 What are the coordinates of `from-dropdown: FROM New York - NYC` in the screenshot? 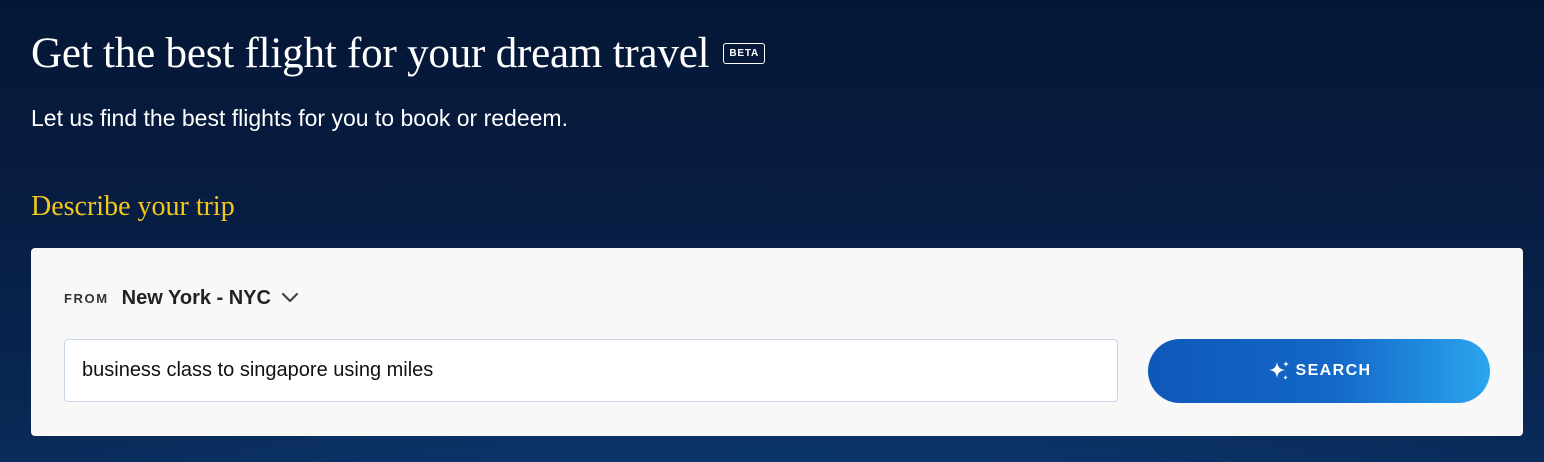 It's located at (182, 298).